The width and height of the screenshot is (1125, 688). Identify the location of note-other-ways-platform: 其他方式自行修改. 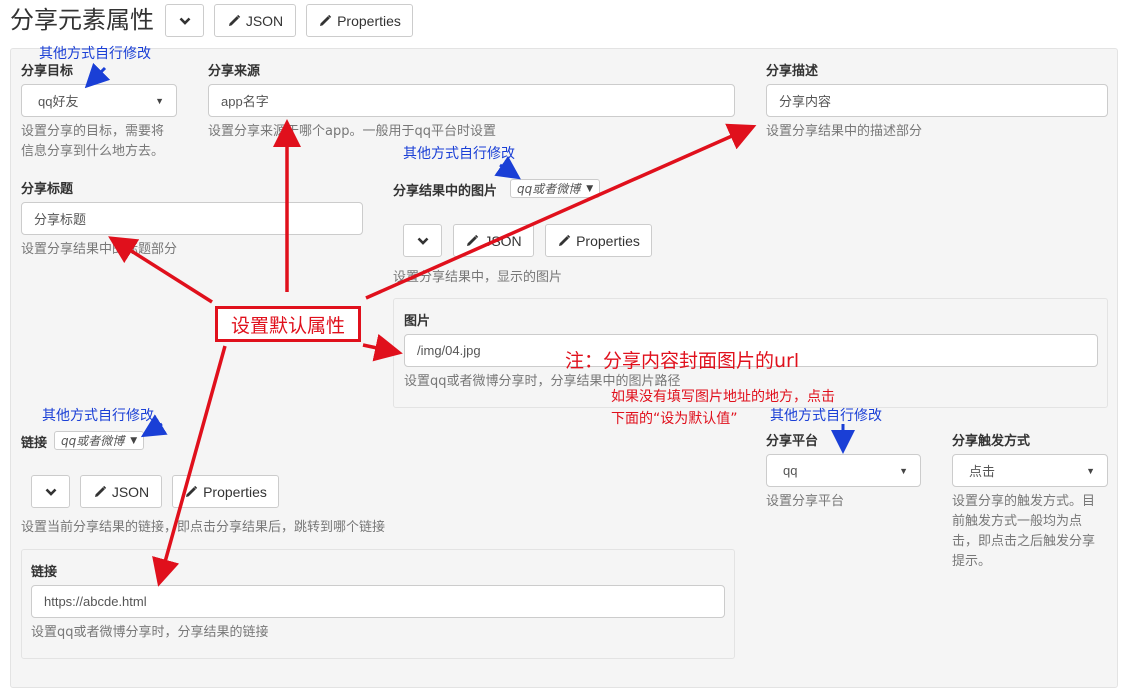
(826, 416).